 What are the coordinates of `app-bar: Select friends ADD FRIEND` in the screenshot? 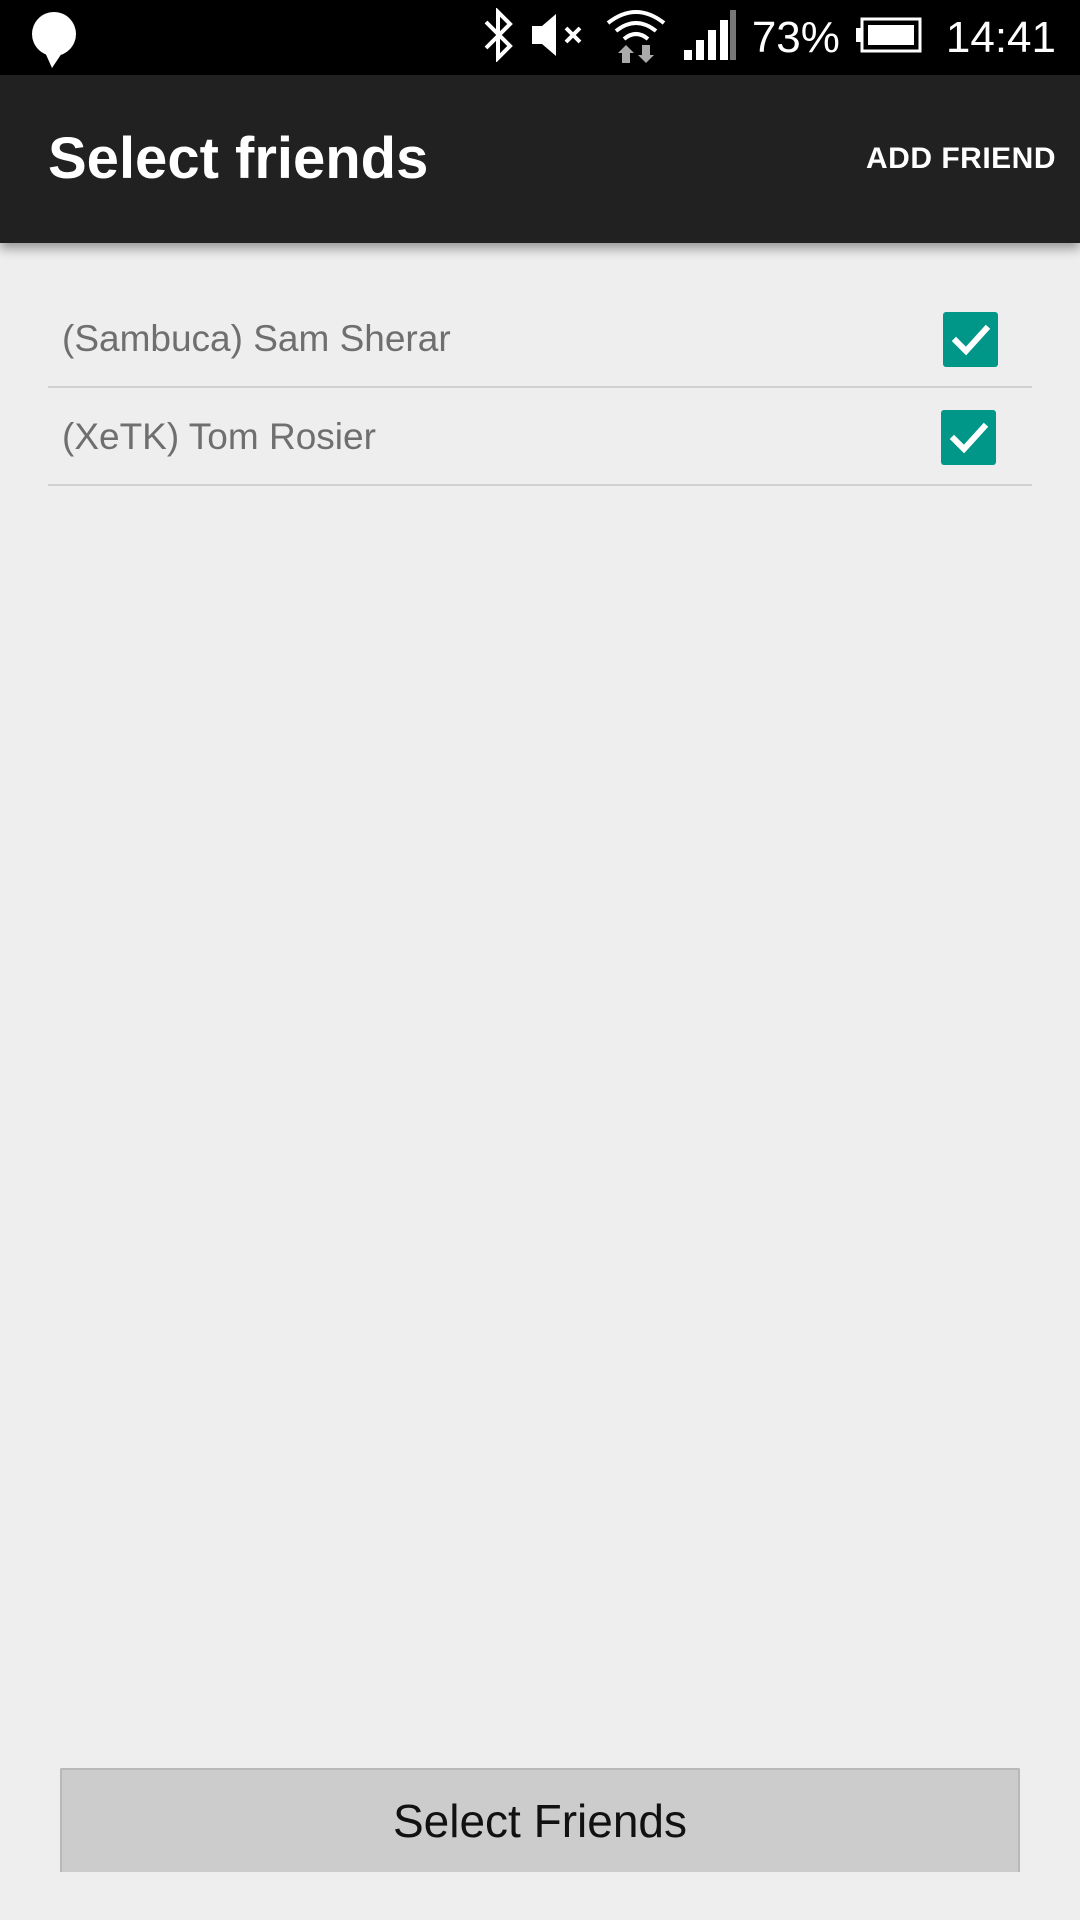 It's located at (540, 159).